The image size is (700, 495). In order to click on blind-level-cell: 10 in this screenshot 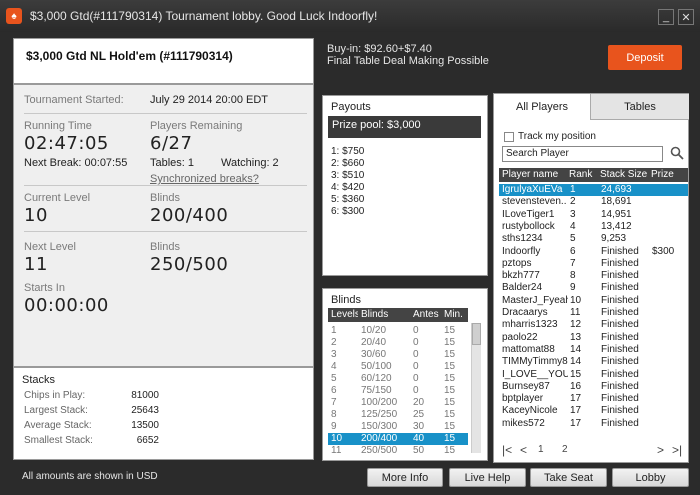, I will do `click(337, 438)`.